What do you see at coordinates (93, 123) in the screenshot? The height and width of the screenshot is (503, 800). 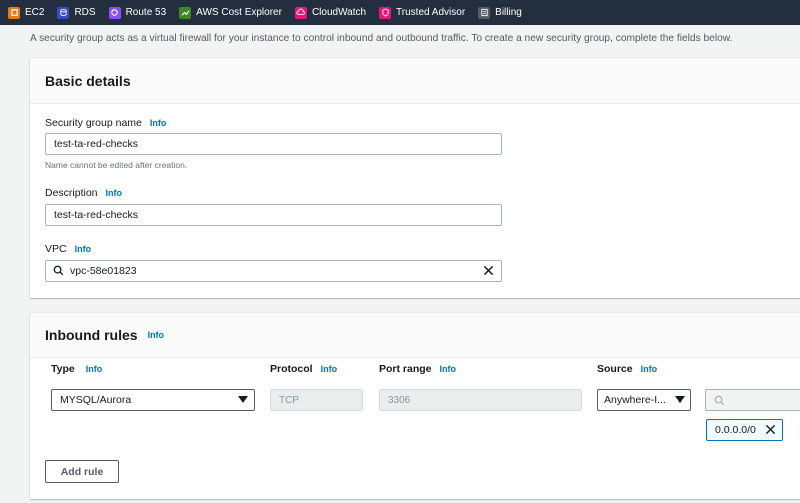 I see `sg-name-label: Security group name` at bounding box center [93, 123].